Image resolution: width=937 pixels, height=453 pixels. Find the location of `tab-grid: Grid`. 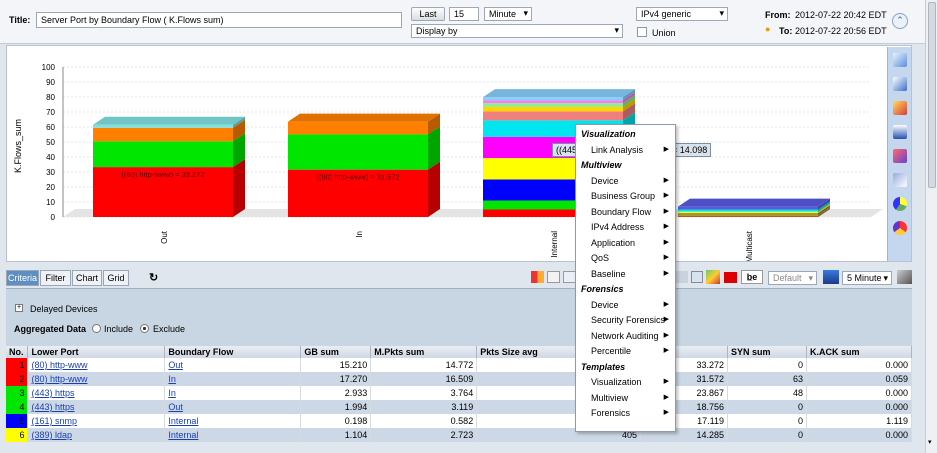

tab-grid: Grid is located at coordinates (116, 278).